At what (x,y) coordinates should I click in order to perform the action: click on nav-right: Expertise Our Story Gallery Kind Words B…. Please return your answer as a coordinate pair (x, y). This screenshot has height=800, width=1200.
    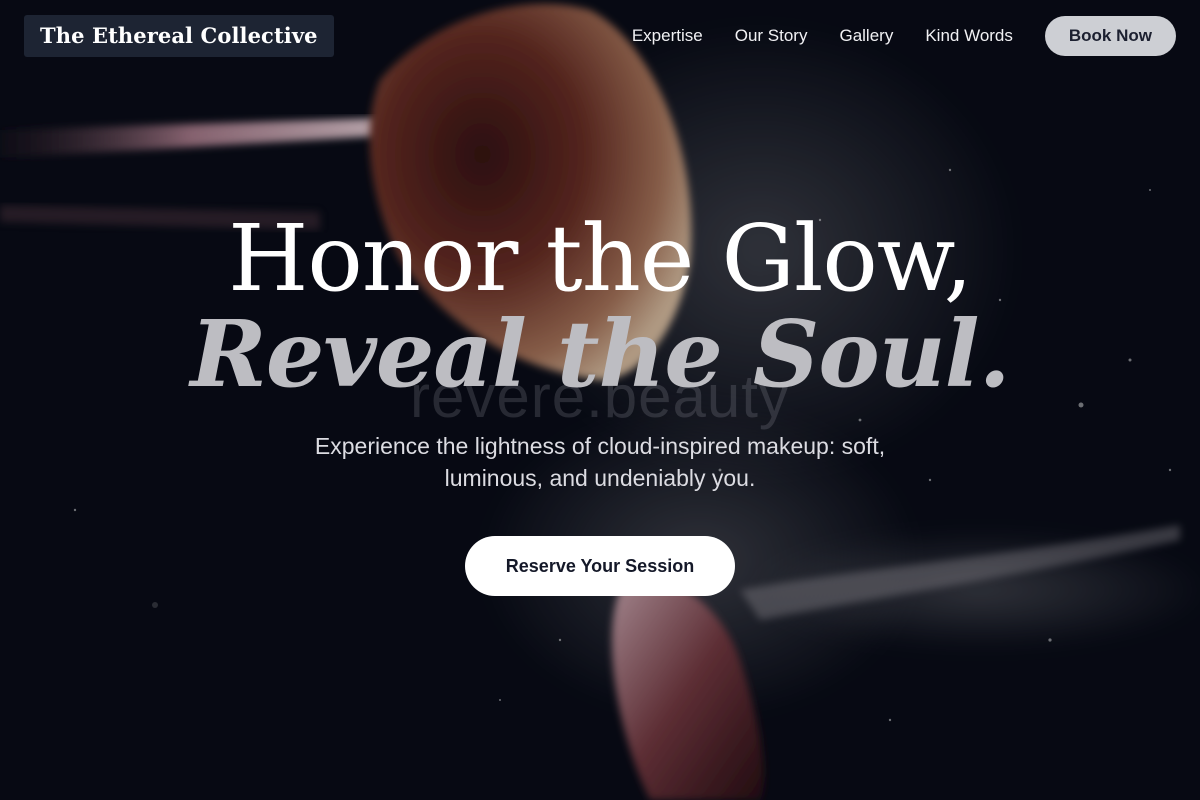
    Looking at the image, I should click on (888, 36).